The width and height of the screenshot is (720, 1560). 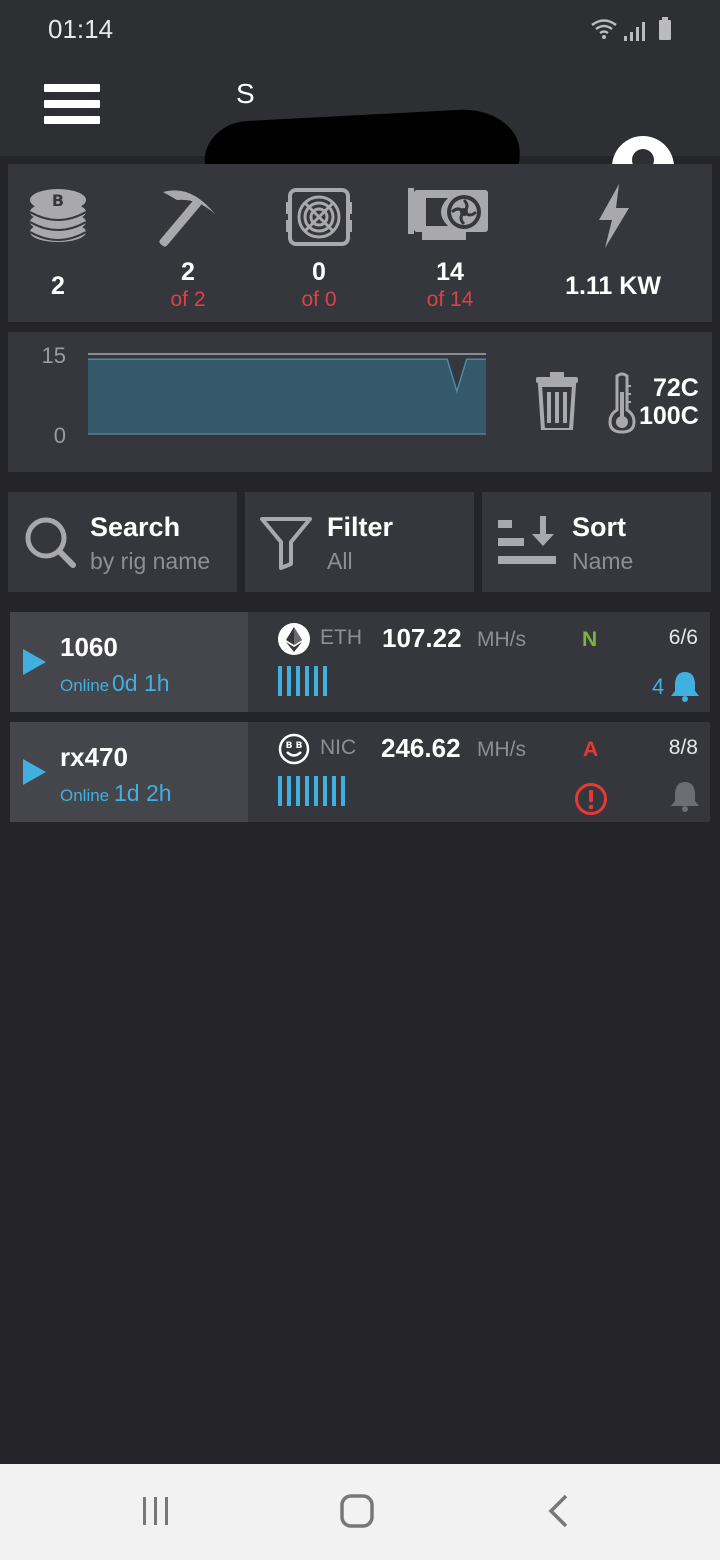 I want to click on stat-wallets: B 2, so click(x=59, y=243).